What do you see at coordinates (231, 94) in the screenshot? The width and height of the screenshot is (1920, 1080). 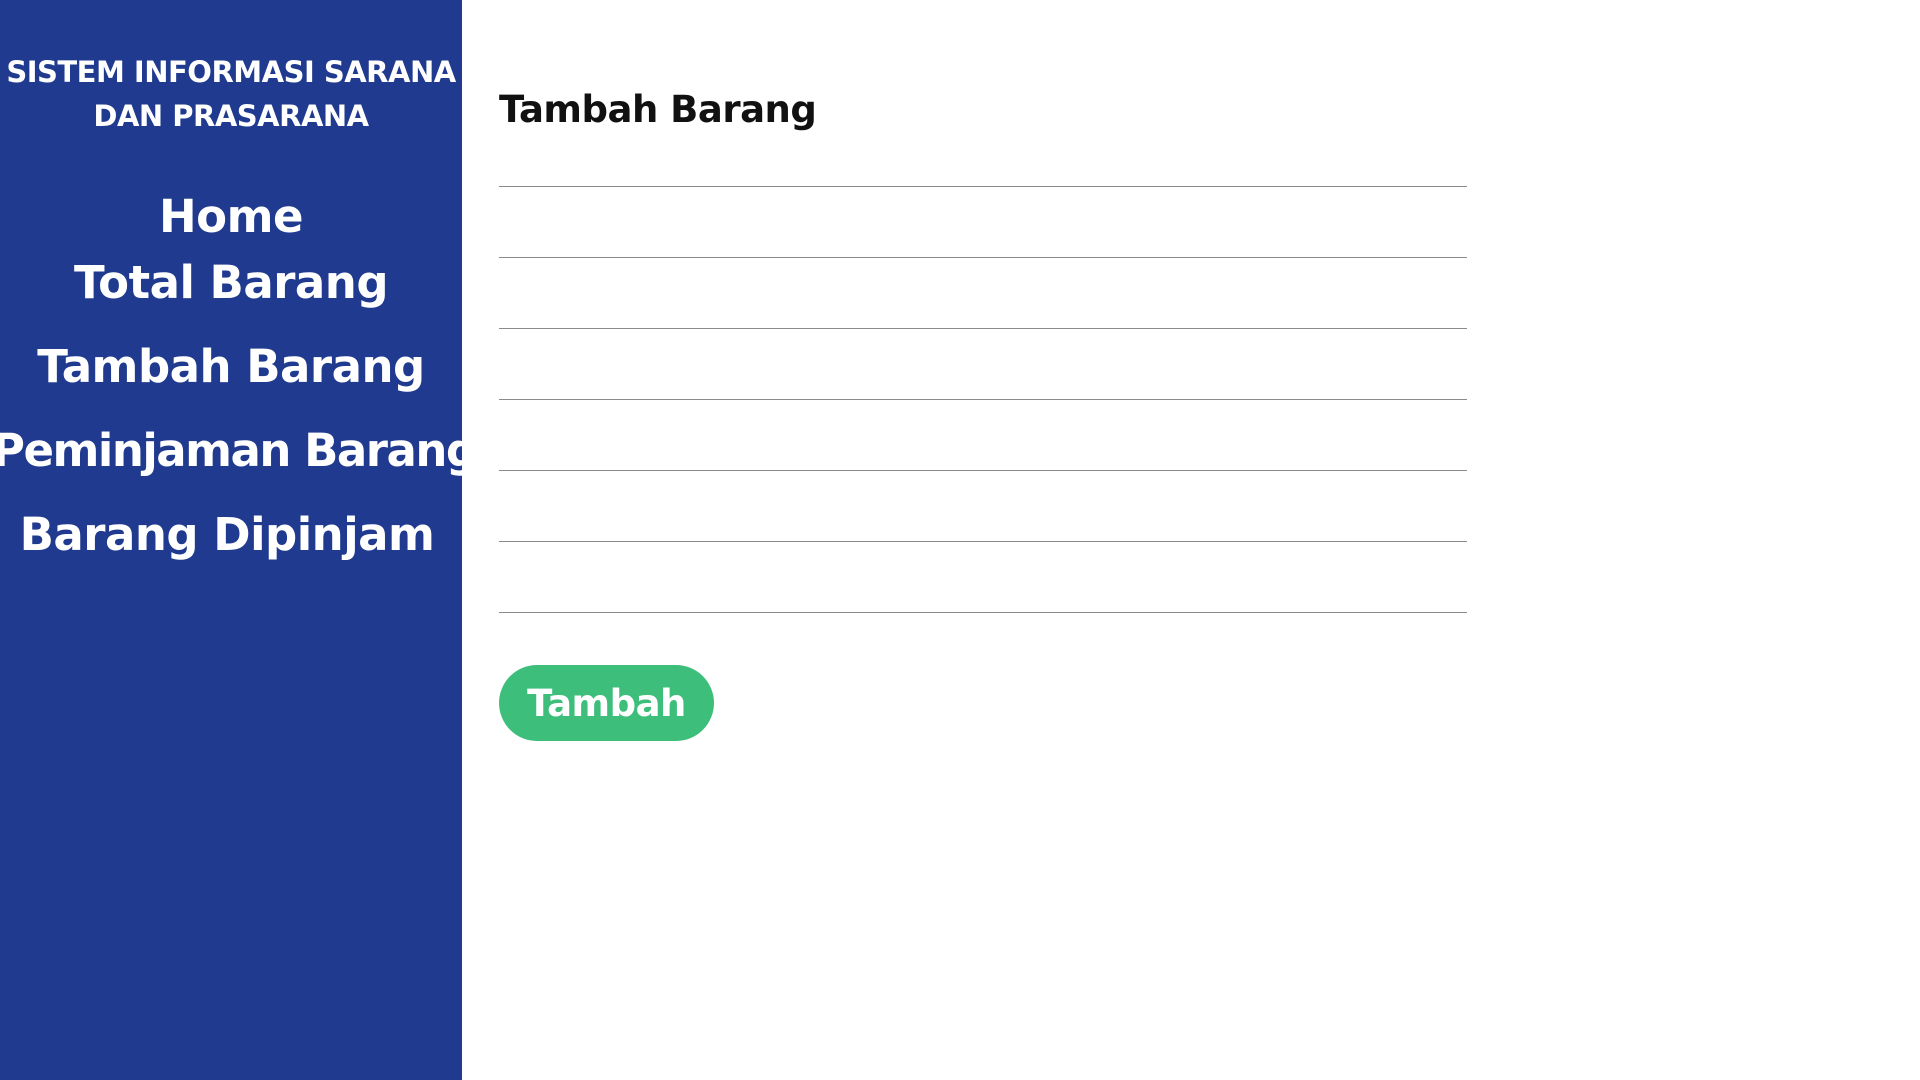 I see `app-title: SISTEM INFORMASI SARANA DAN PRASARANA` at bounding box center [231, 94].